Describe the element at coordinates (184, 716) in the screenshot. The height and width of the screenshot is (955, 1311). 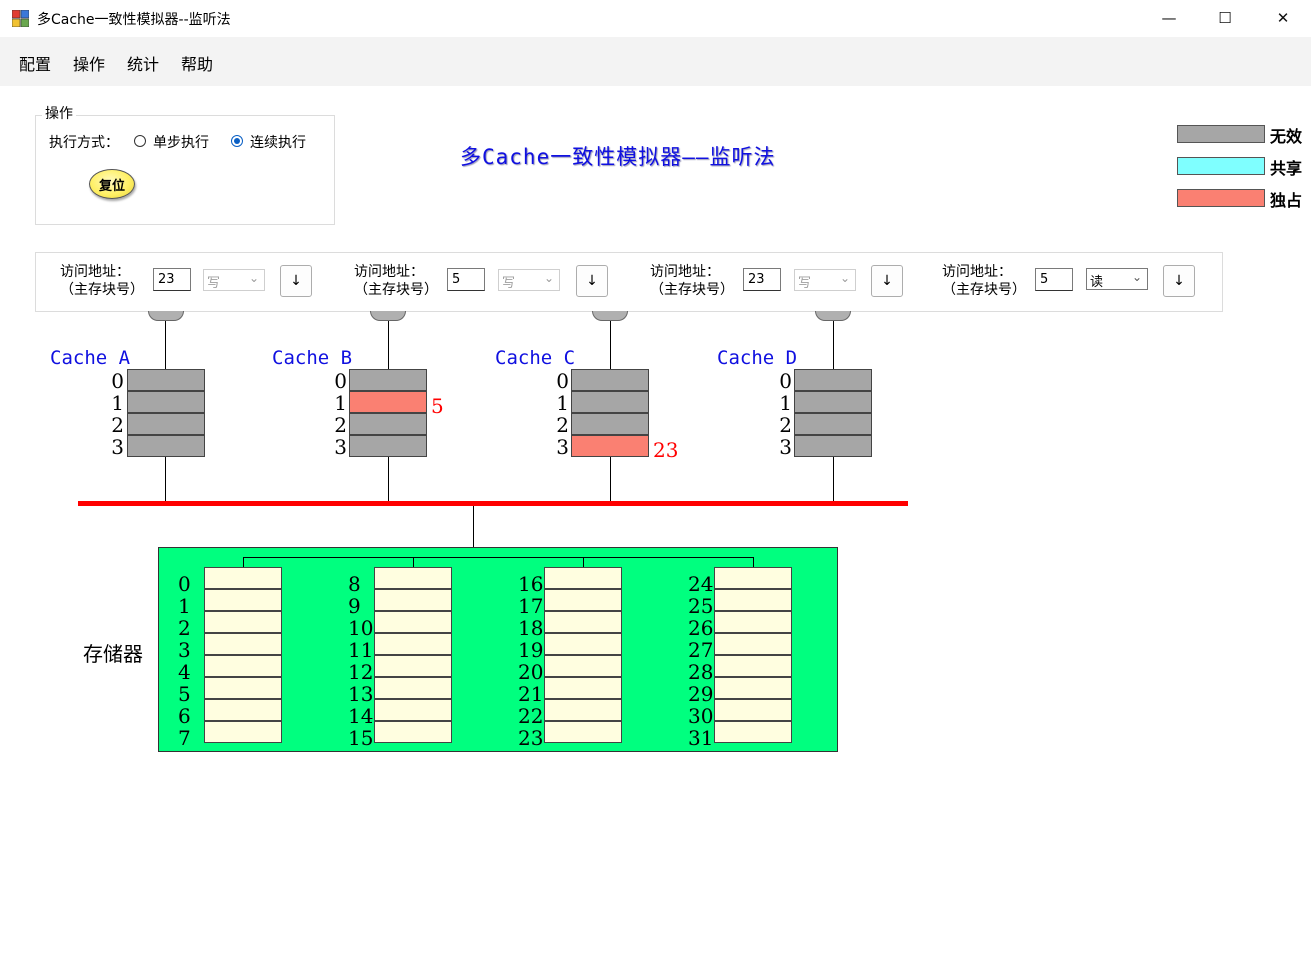
I see `memory-block-number: 6` at that location.